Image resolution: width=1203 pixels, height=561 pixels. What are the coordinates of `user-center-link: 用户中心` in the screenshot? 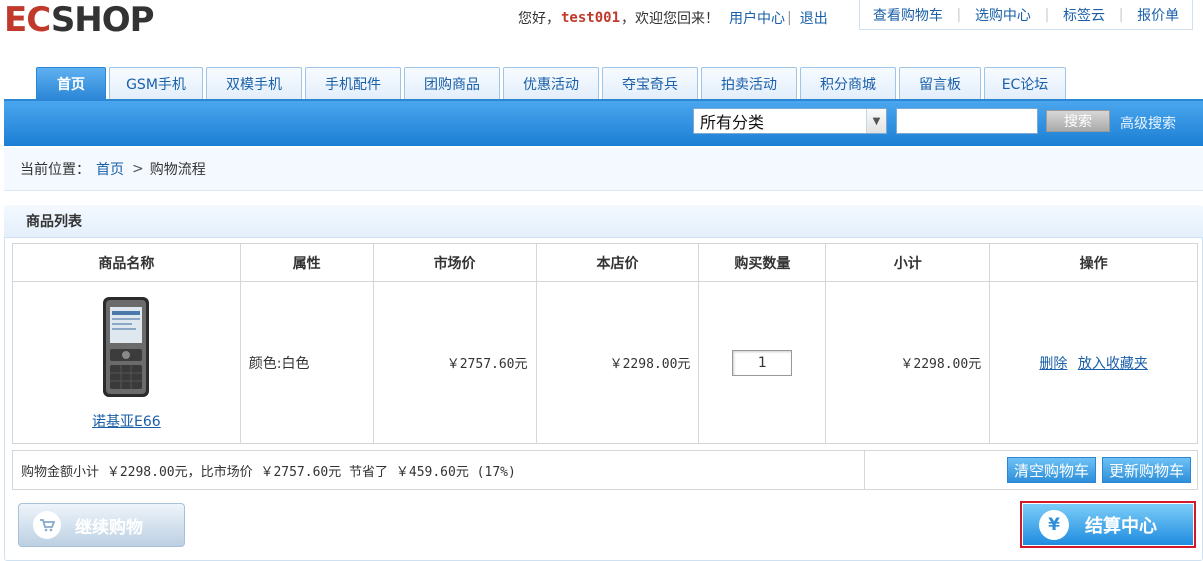 It's located at (757, 18).